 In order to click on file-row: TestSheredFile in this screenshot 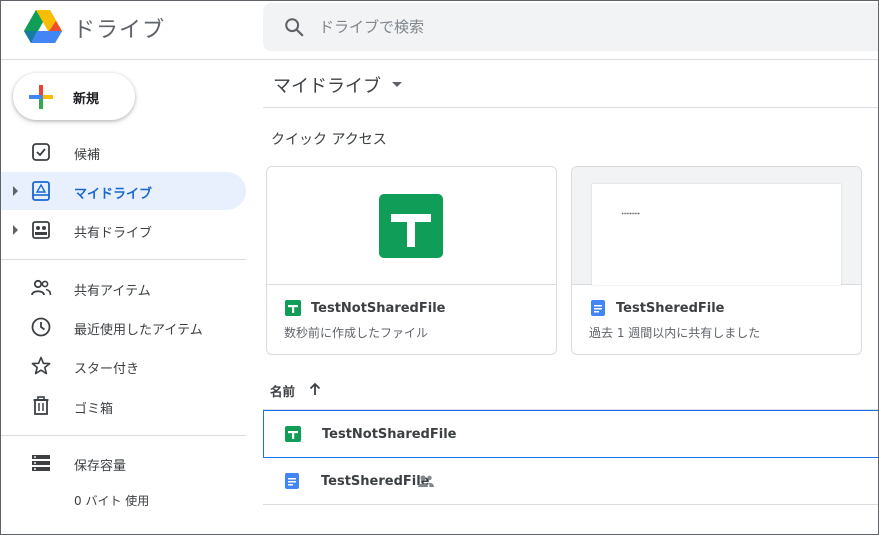, I will do `click(570, 482)`.